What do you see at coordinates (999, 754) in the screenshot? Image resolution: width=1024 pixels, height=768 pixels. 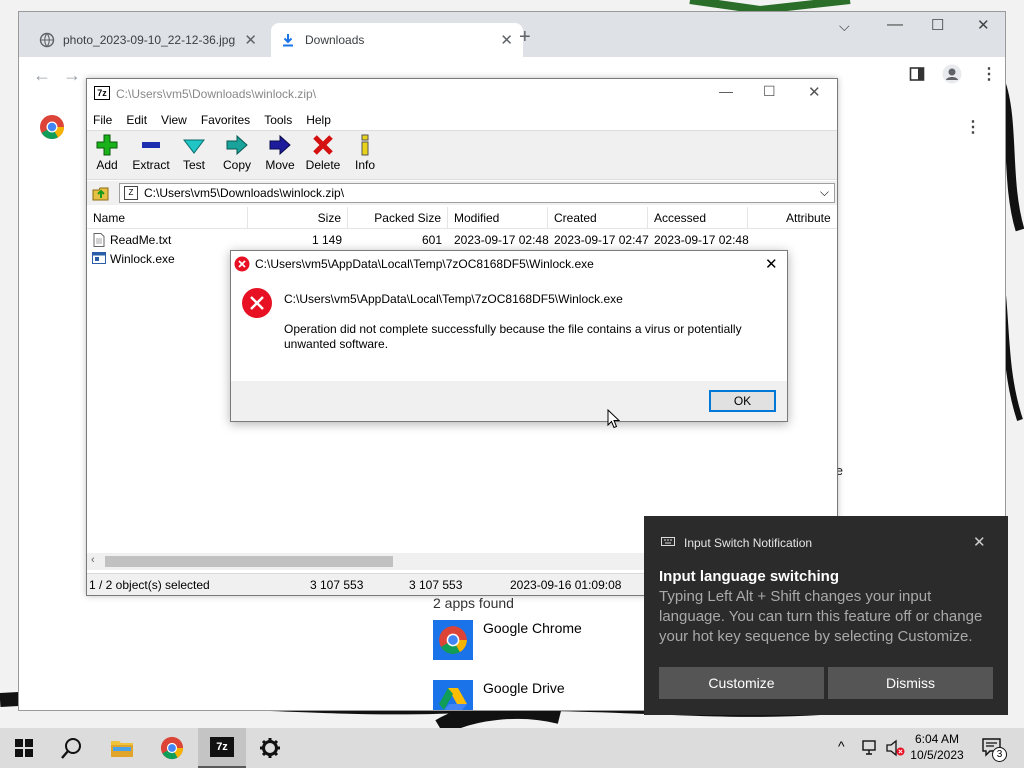 I see `notification-count-badge: 3` at bounding box center [999, 754].